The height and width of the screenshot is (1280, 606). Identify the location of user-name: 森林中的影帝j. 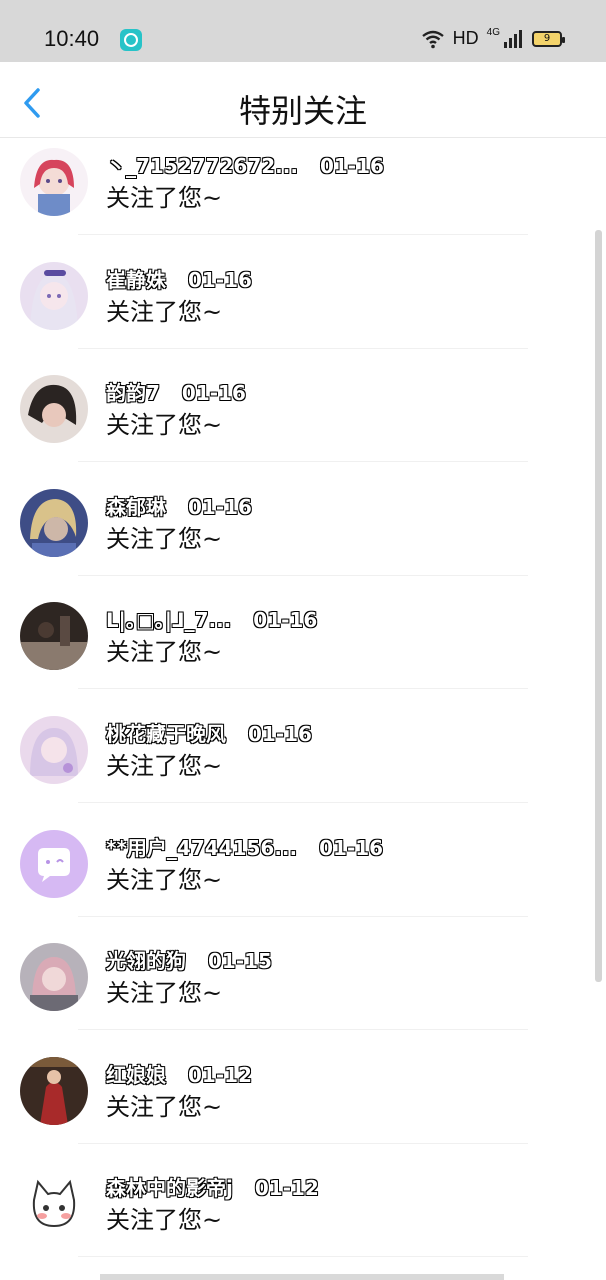
(170, 1188).